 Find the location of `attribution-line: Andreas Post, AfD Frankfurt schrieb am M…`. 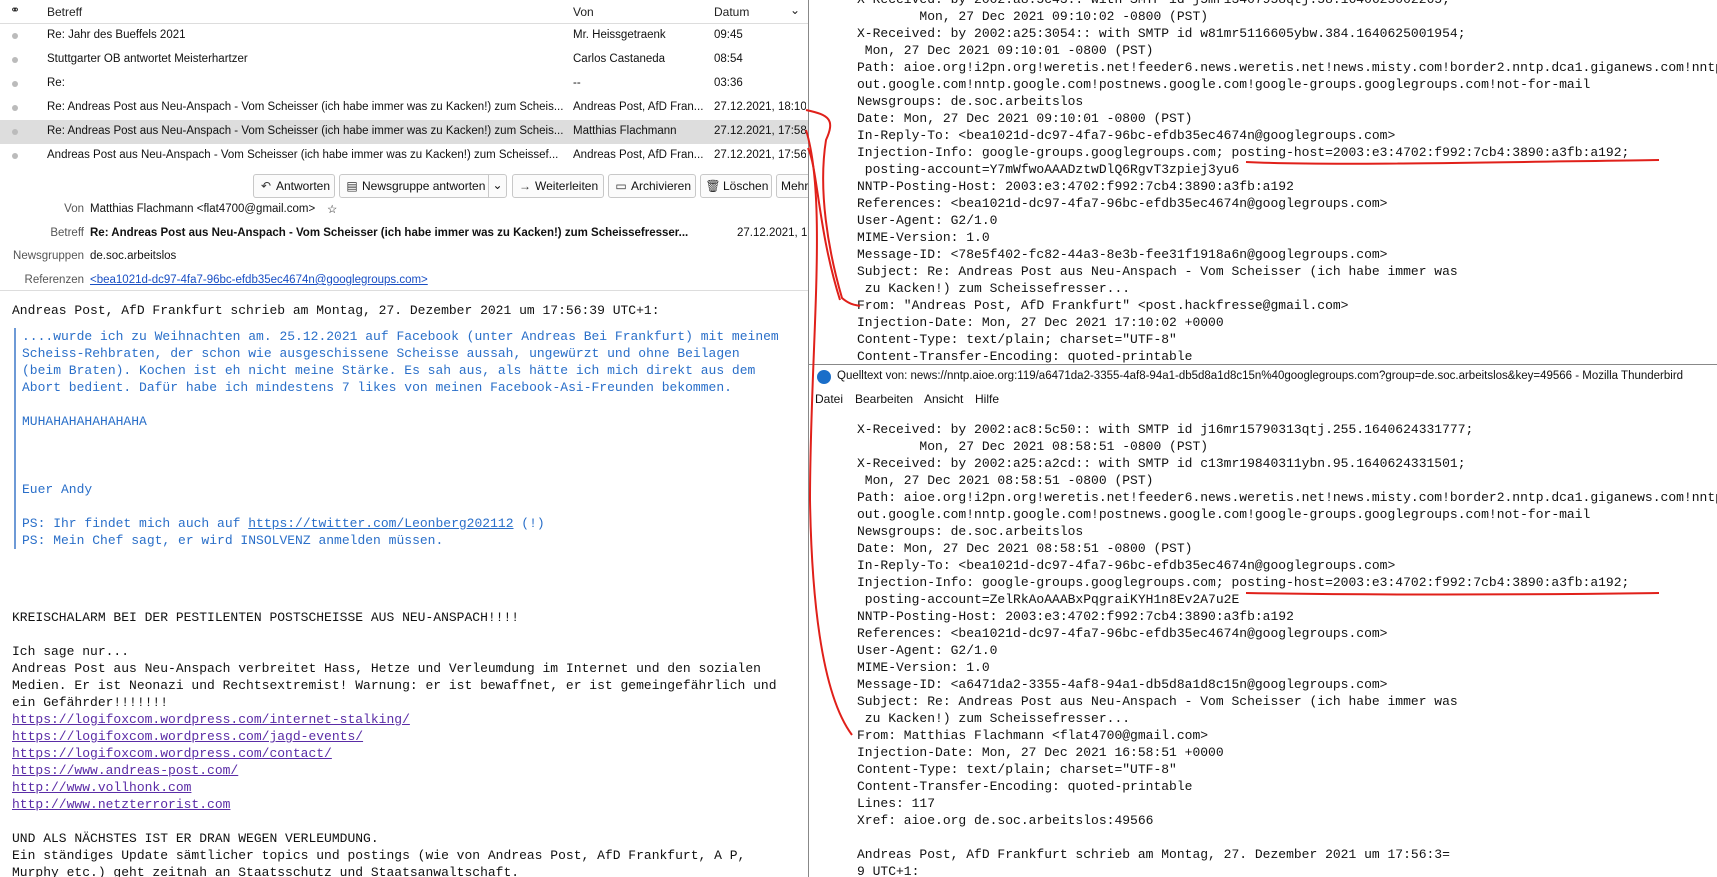

attribution-line: Andreas Post, AfD Frankfurt schrieb am M… is located at coordinates (336, 310).